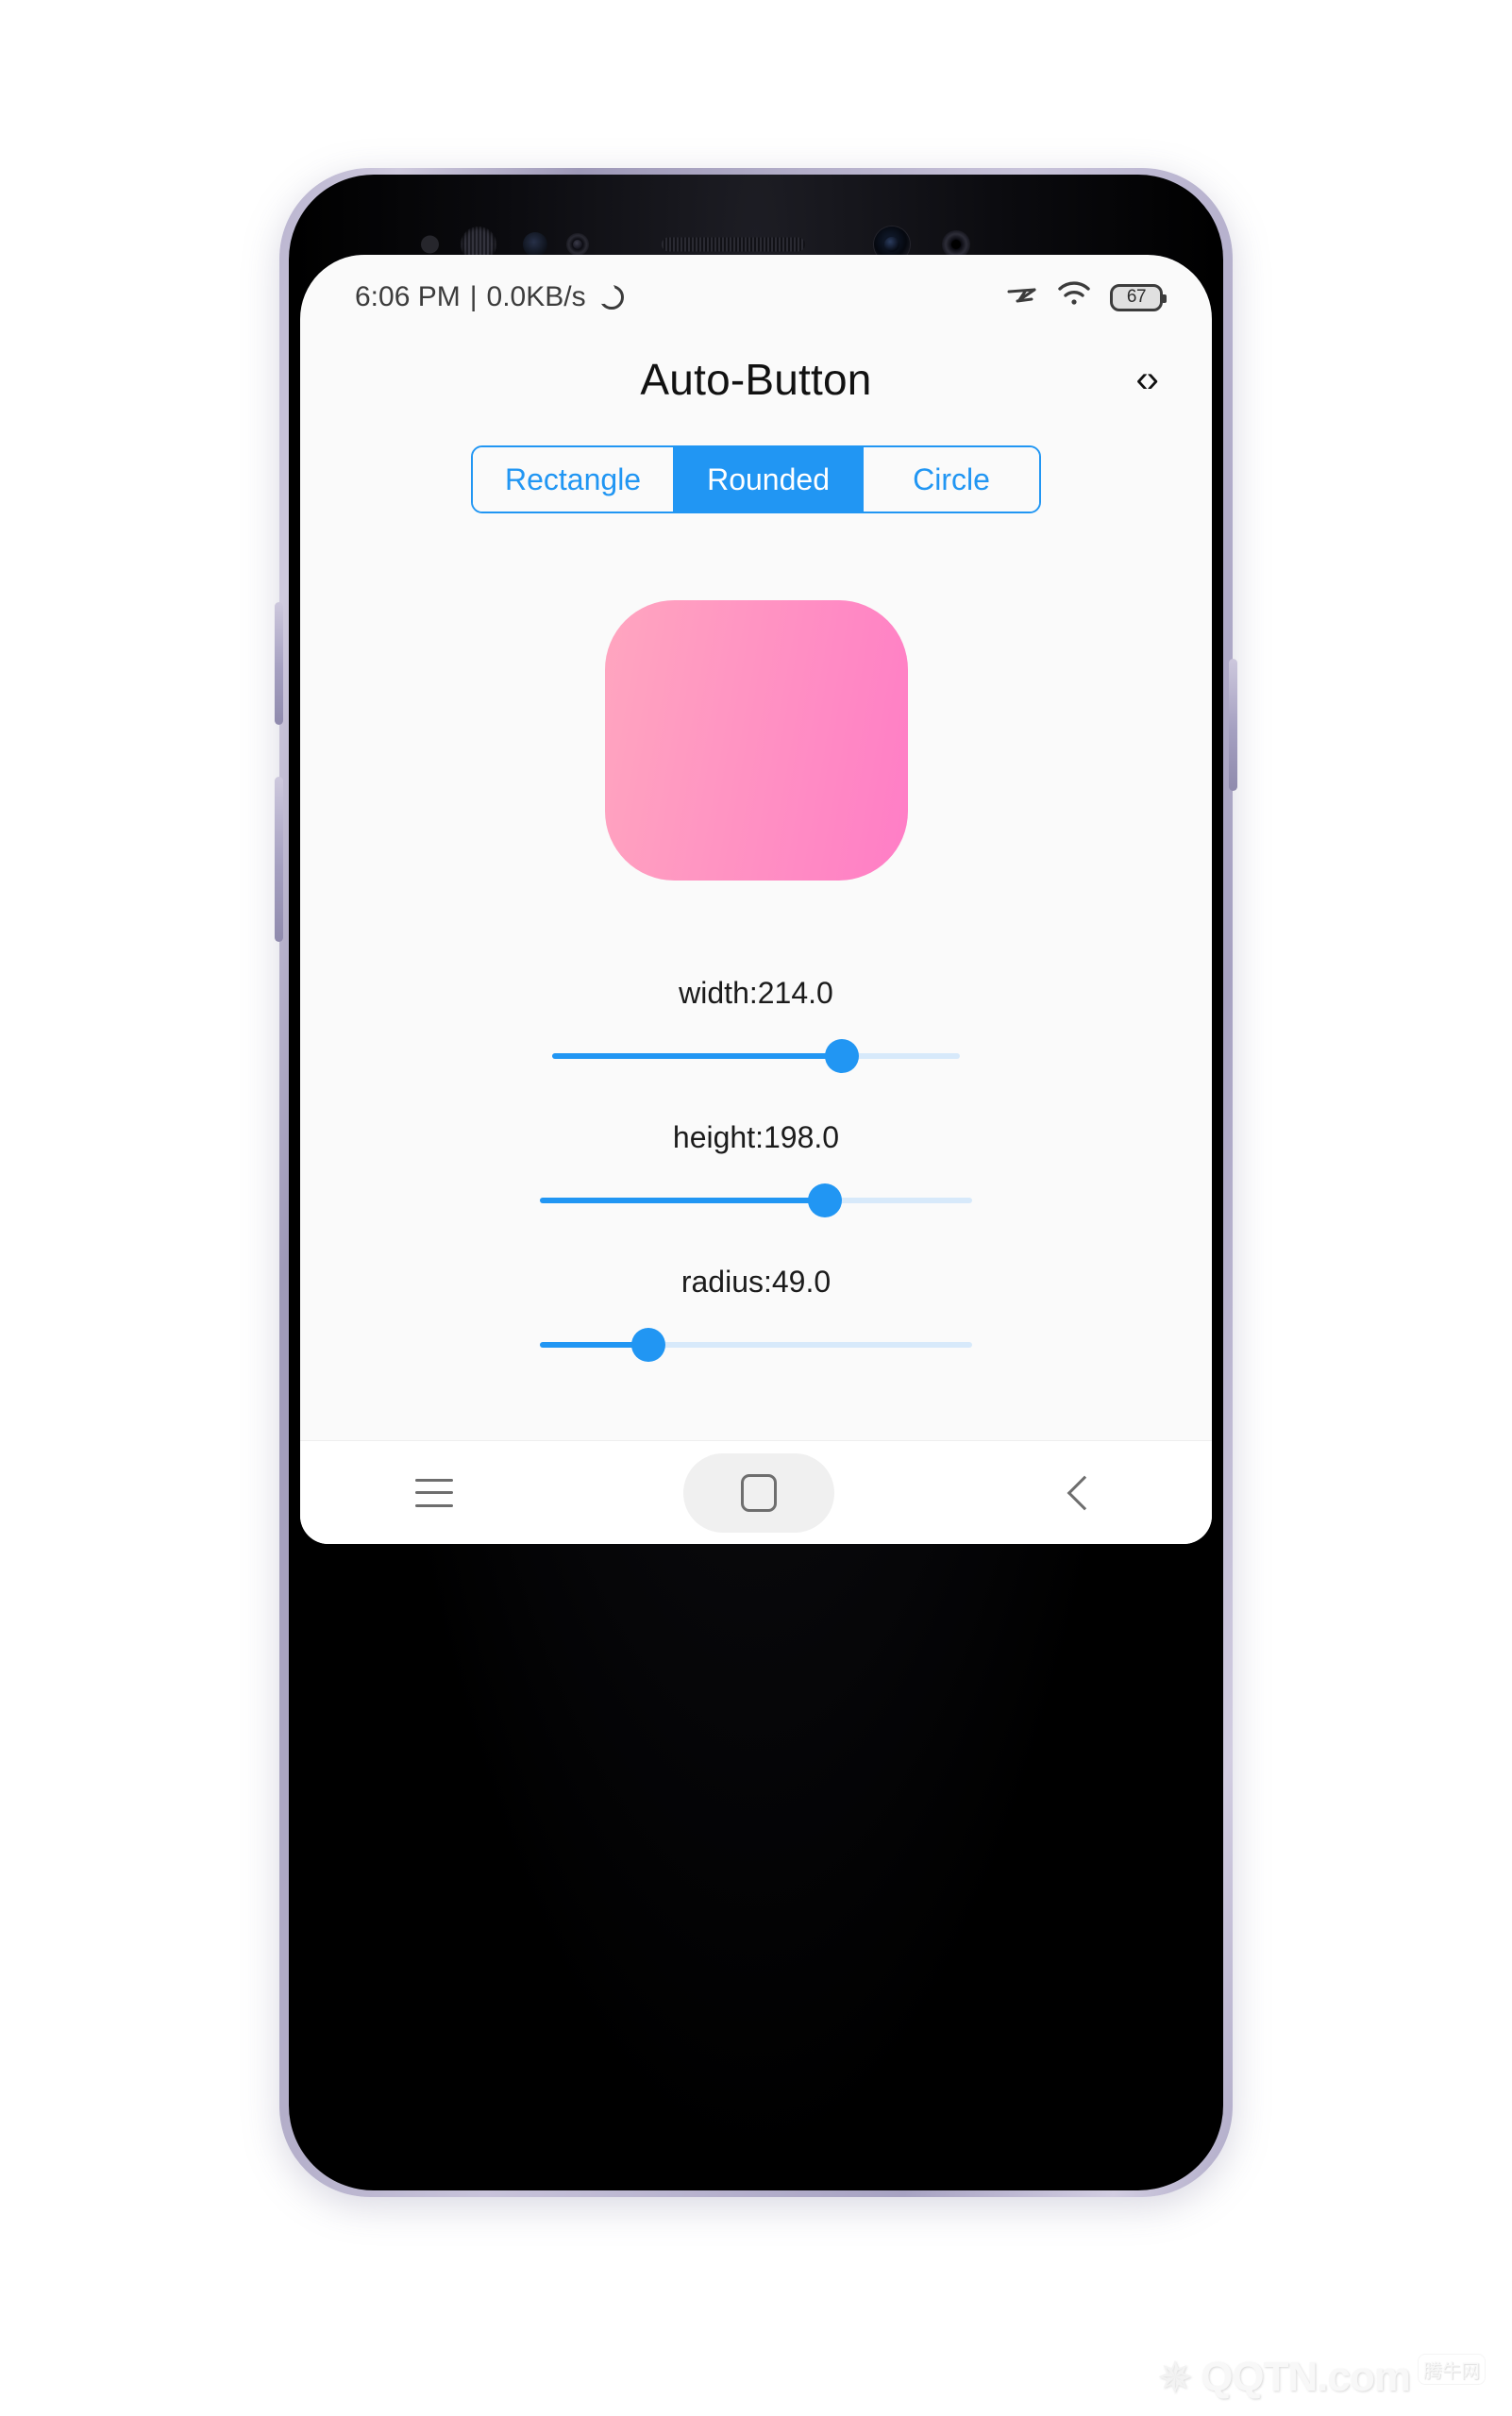 Image resolution: width=1512 pixels, height=2416 pixels. I want to click on height-control: height:198.0, so click(756, 1169).